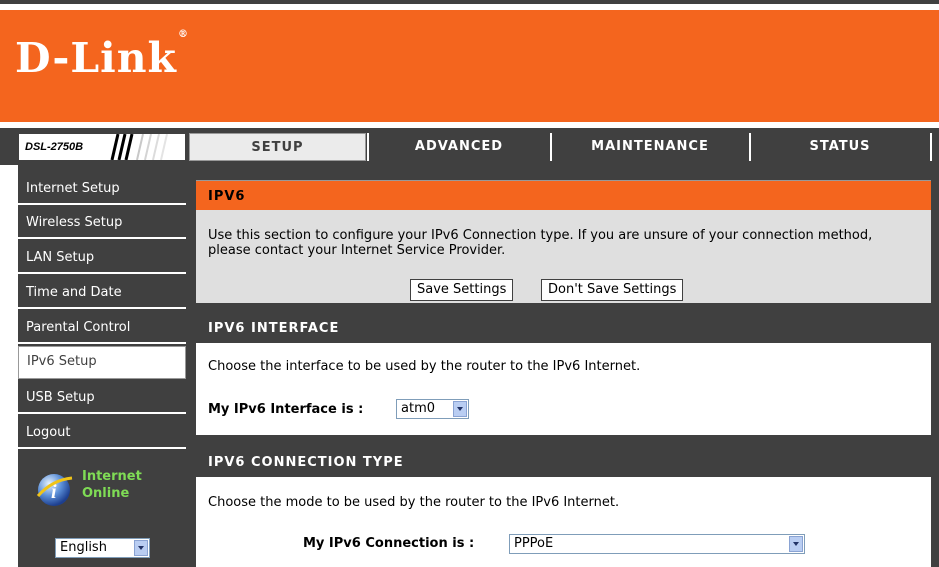 The width and height of the screenshot is (939, 567). What do you see at coordinates (286, 409) in the screenshot?
I see `ipv6-interface-label: My IPv6 Interface is :` at bounding box center [286, 409].